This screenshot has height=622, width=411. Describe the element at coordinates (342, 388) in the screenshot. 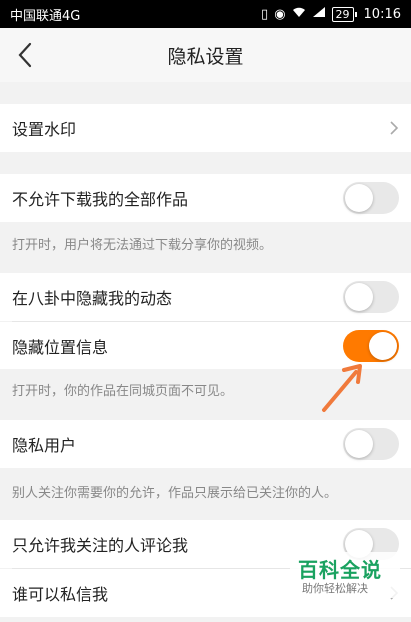

I see `annotation-arrow-icon` at that location.